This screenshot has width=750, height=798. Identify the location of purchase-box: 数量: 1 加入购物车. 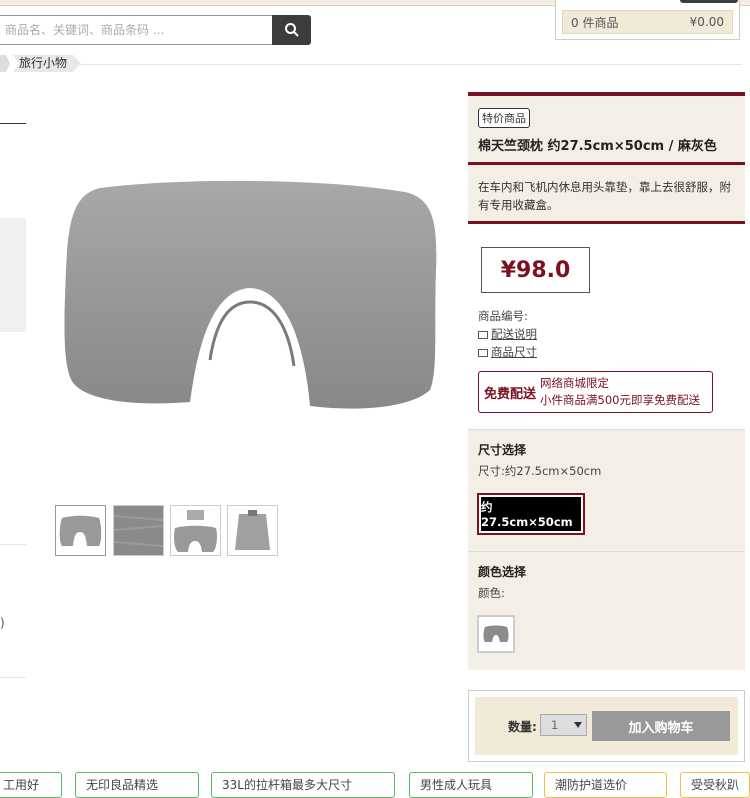
(606, 726).